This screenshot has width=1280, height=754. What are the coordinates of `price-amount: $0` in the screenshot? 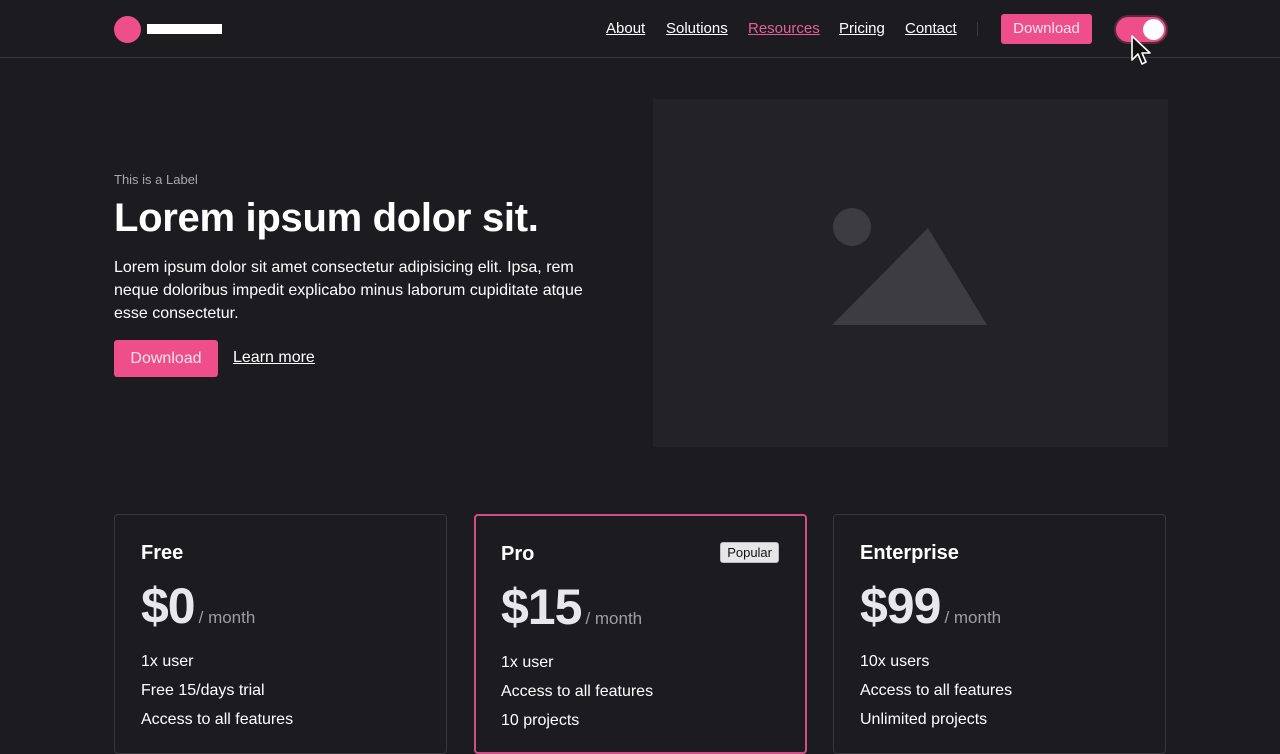 It's located at (168, 606).